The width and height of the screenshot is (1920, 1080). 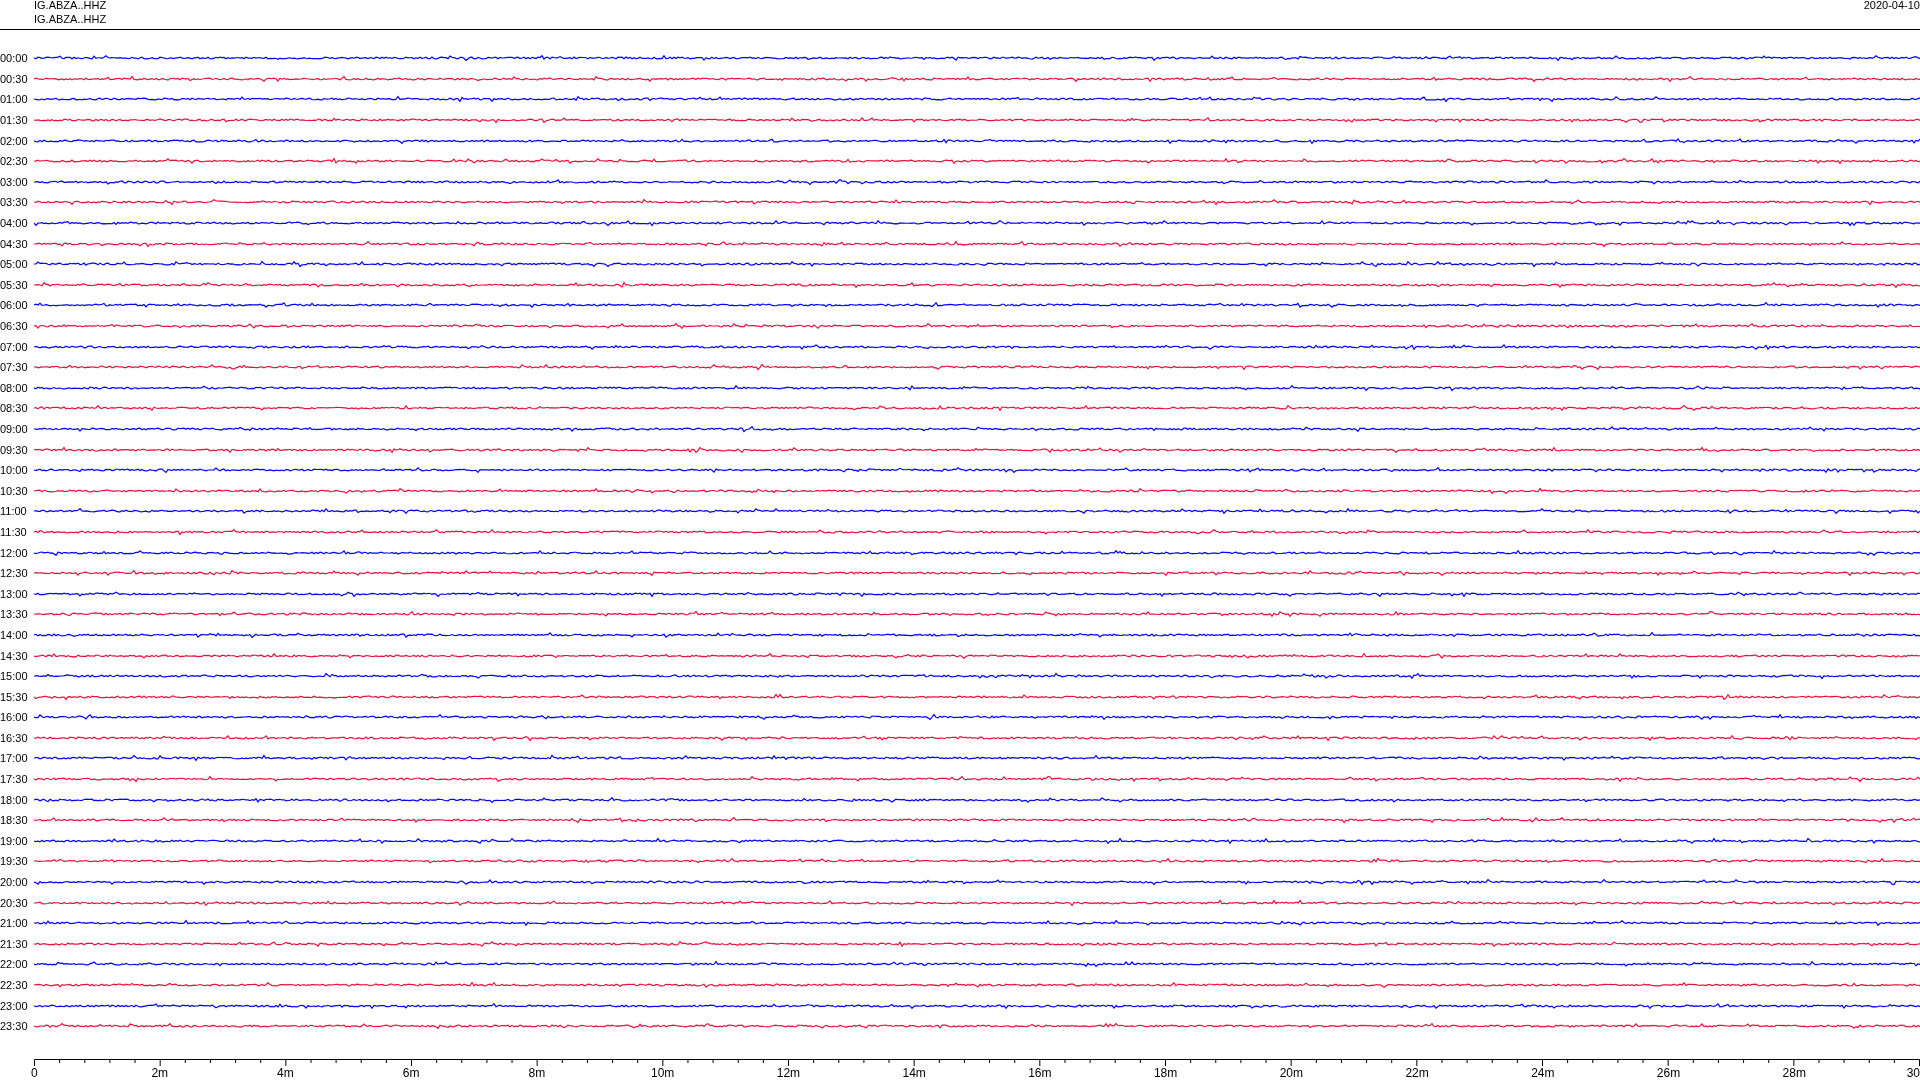 I want to click on time-label: 16:30, so click(x=14, y=737).